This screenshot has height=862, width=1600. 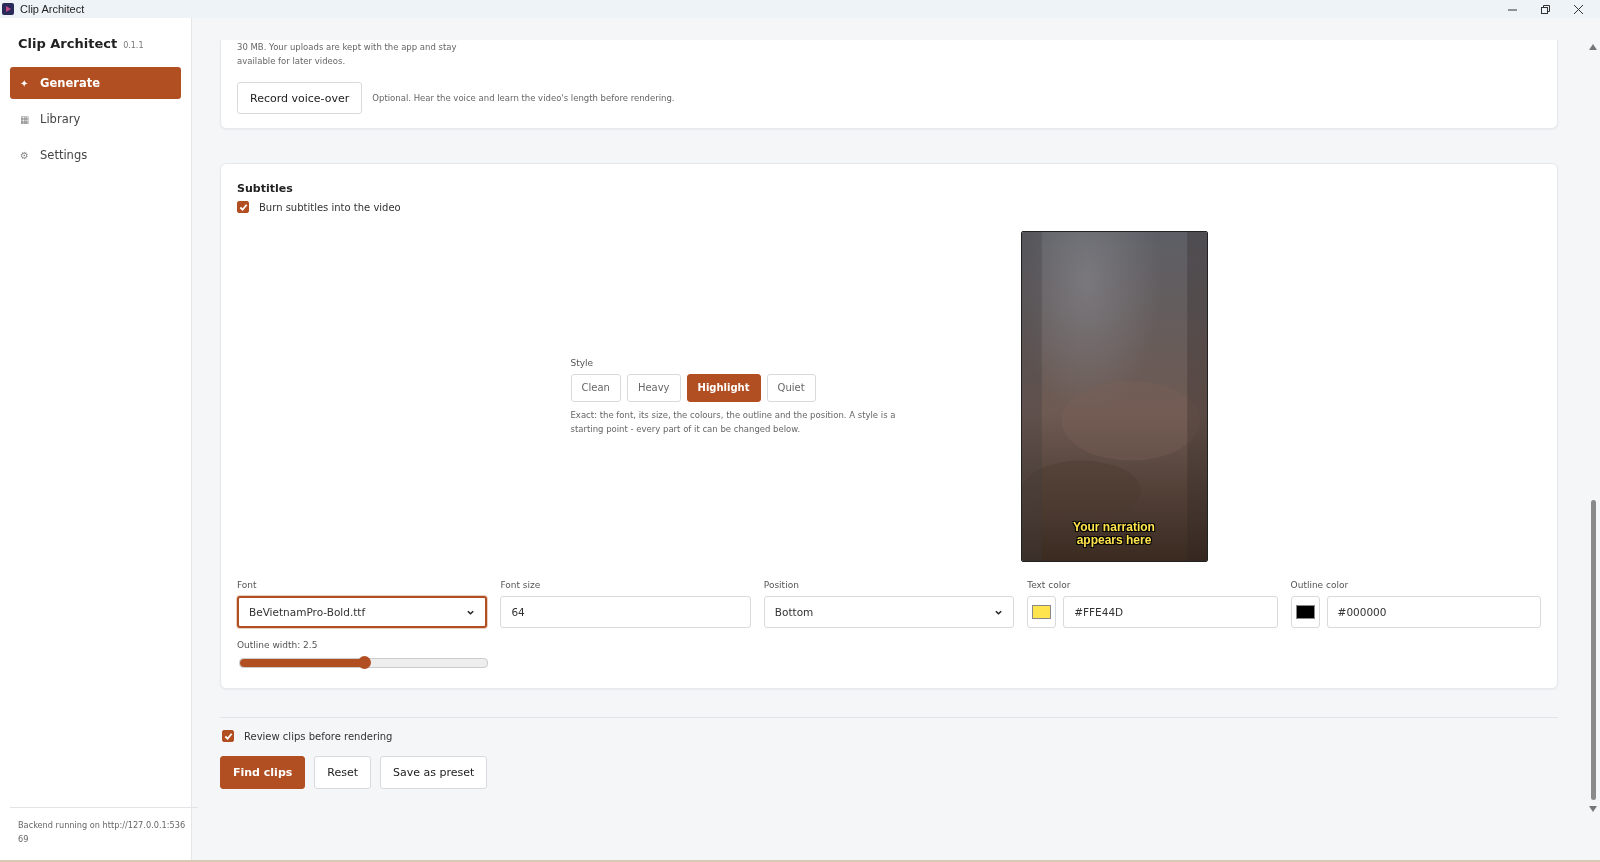 I want to click on outline-width-slider, so click(x=363, y=663).